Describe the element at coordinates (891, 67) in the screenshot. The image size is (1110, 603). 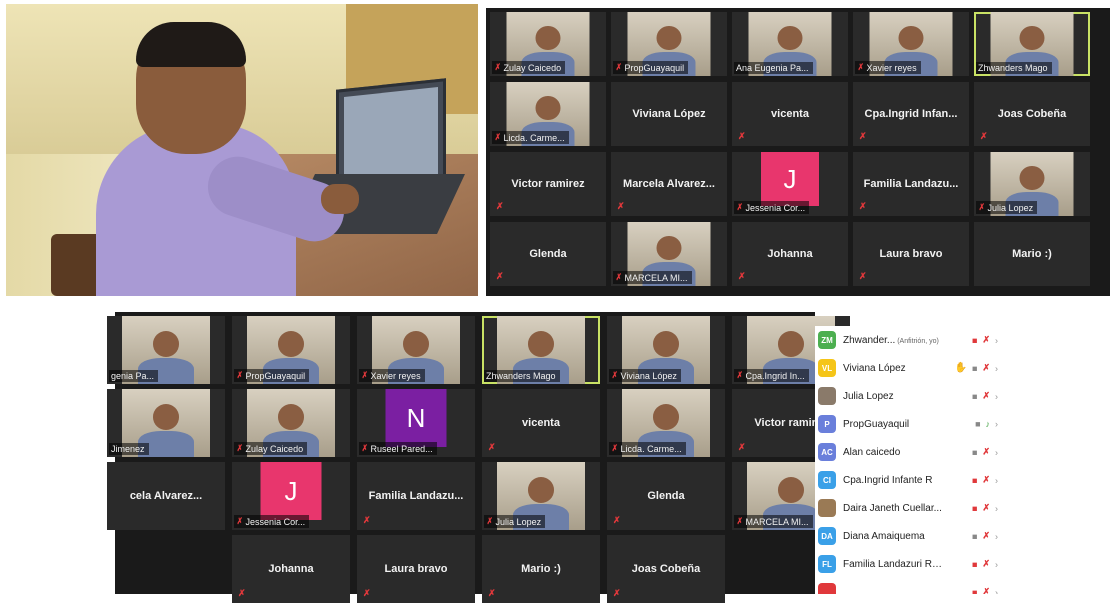
I see `participant-name: Xavier reyes` at that location.